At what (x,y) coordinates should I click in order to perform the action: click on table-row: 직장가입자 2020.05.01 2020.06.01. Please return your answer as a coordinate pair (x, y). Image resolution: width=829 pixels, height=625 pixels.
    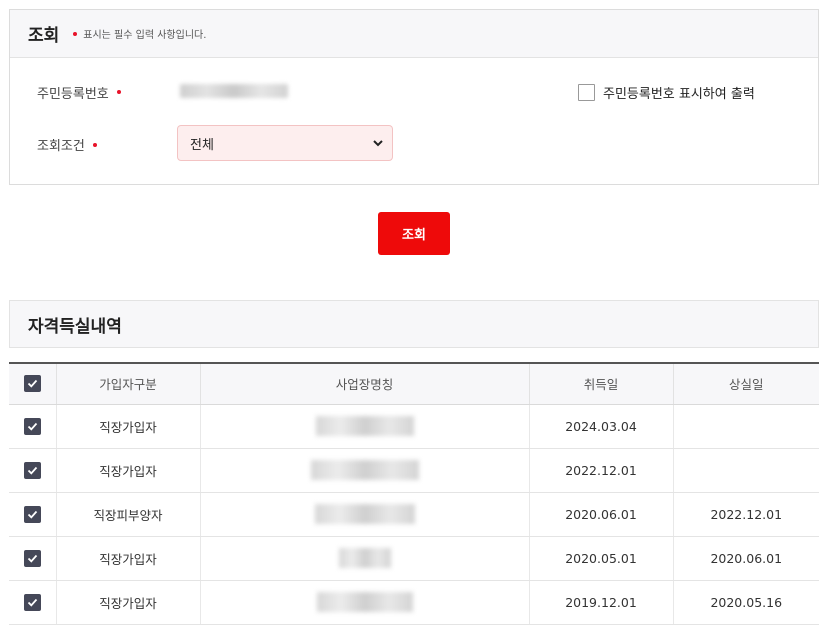
    Looking at the image, I should click on (414, 558).